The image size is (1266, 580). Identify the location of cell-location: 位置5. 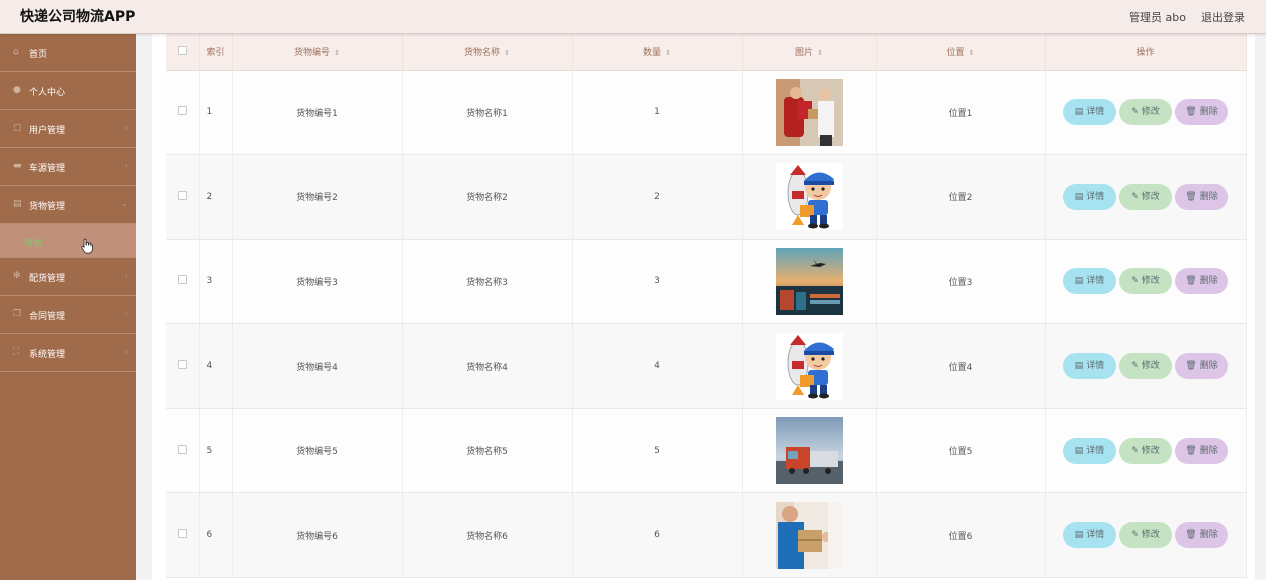
(961, 451).